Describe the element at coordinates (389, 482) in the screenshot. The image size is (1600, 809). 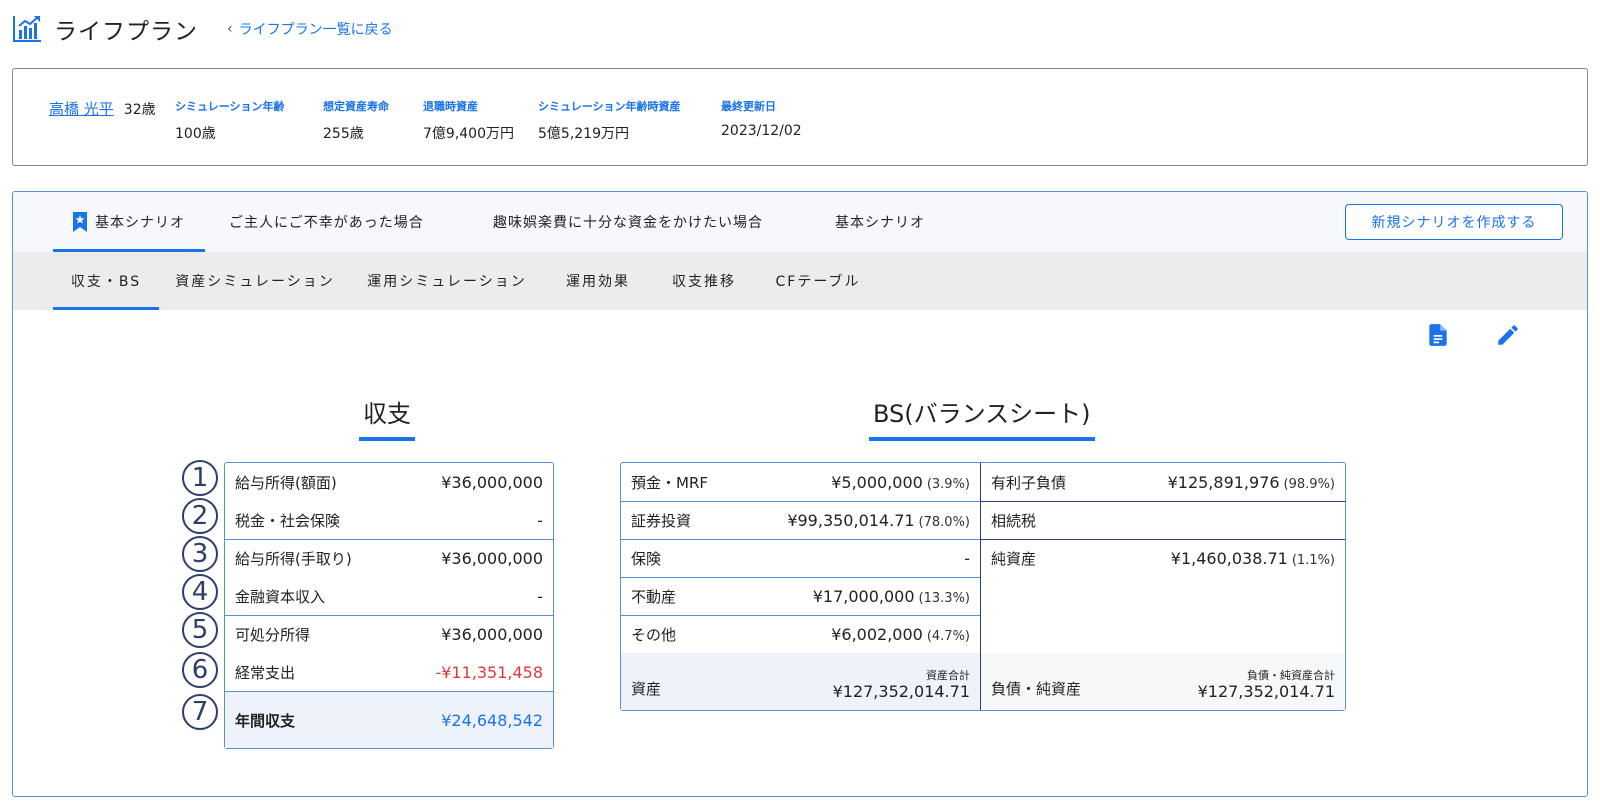
I see `income-row-gross-salary: 給与所得(額面) ¥36,000,000` at that location.